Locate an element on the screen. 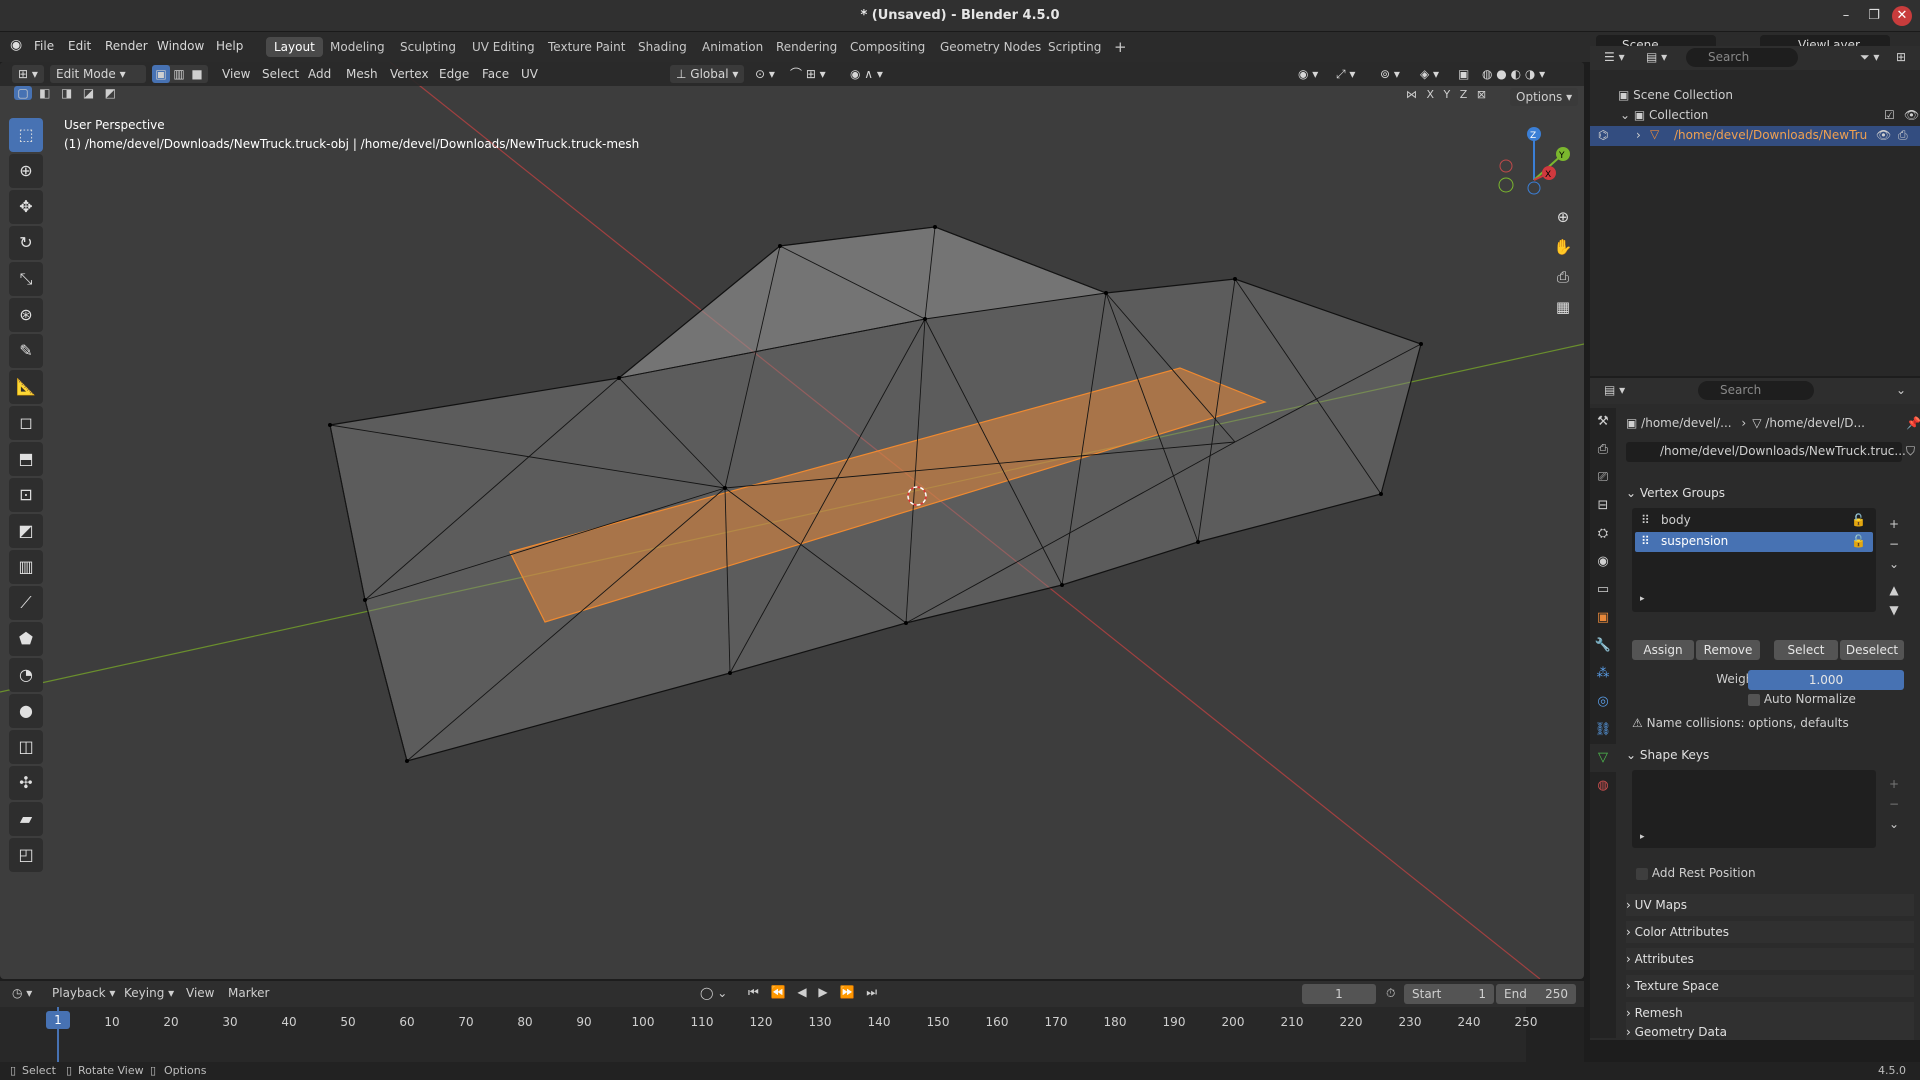 This screenshot has height=1080, width=1920. menu-help: Help is located at coordinates (229, 46).